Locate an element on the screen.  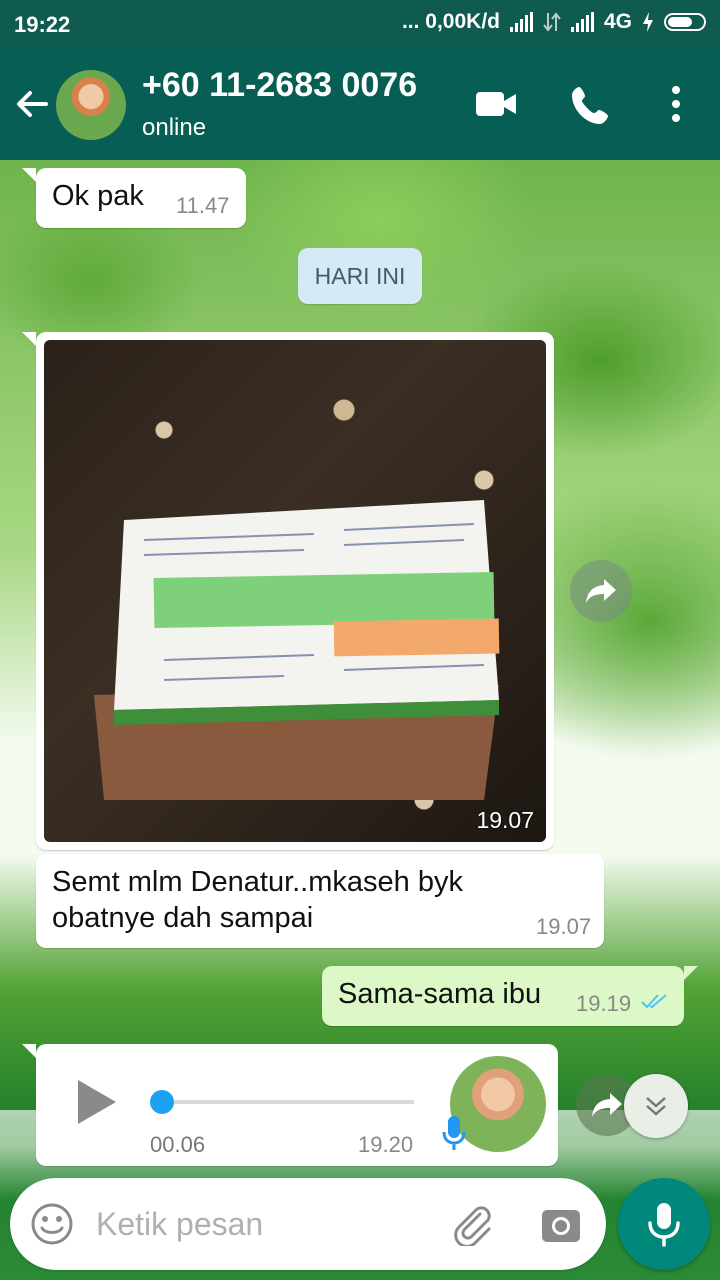
voice-progress-knob is located at coordinates (162, 1102).